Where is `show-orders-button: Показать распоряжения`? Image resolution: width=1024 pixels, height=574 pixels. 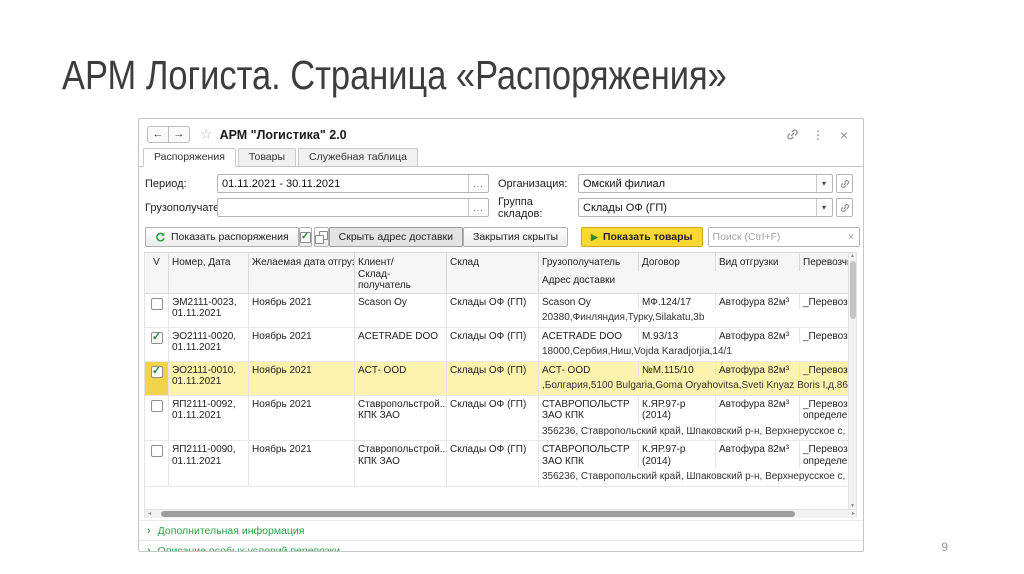
show-orders-button: Показать распоряжения is located at coordinates (222, 237).